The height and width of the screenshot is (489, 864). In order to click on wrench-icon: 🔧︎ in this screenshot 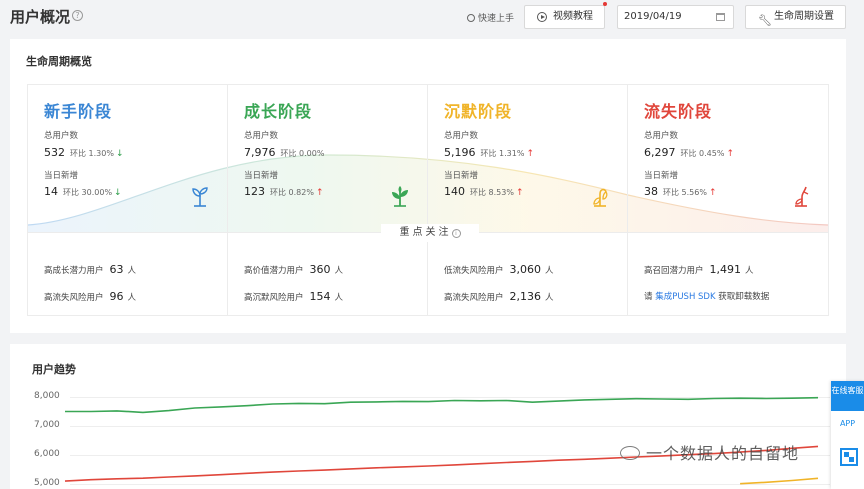, I will do `click(765, 20)`.